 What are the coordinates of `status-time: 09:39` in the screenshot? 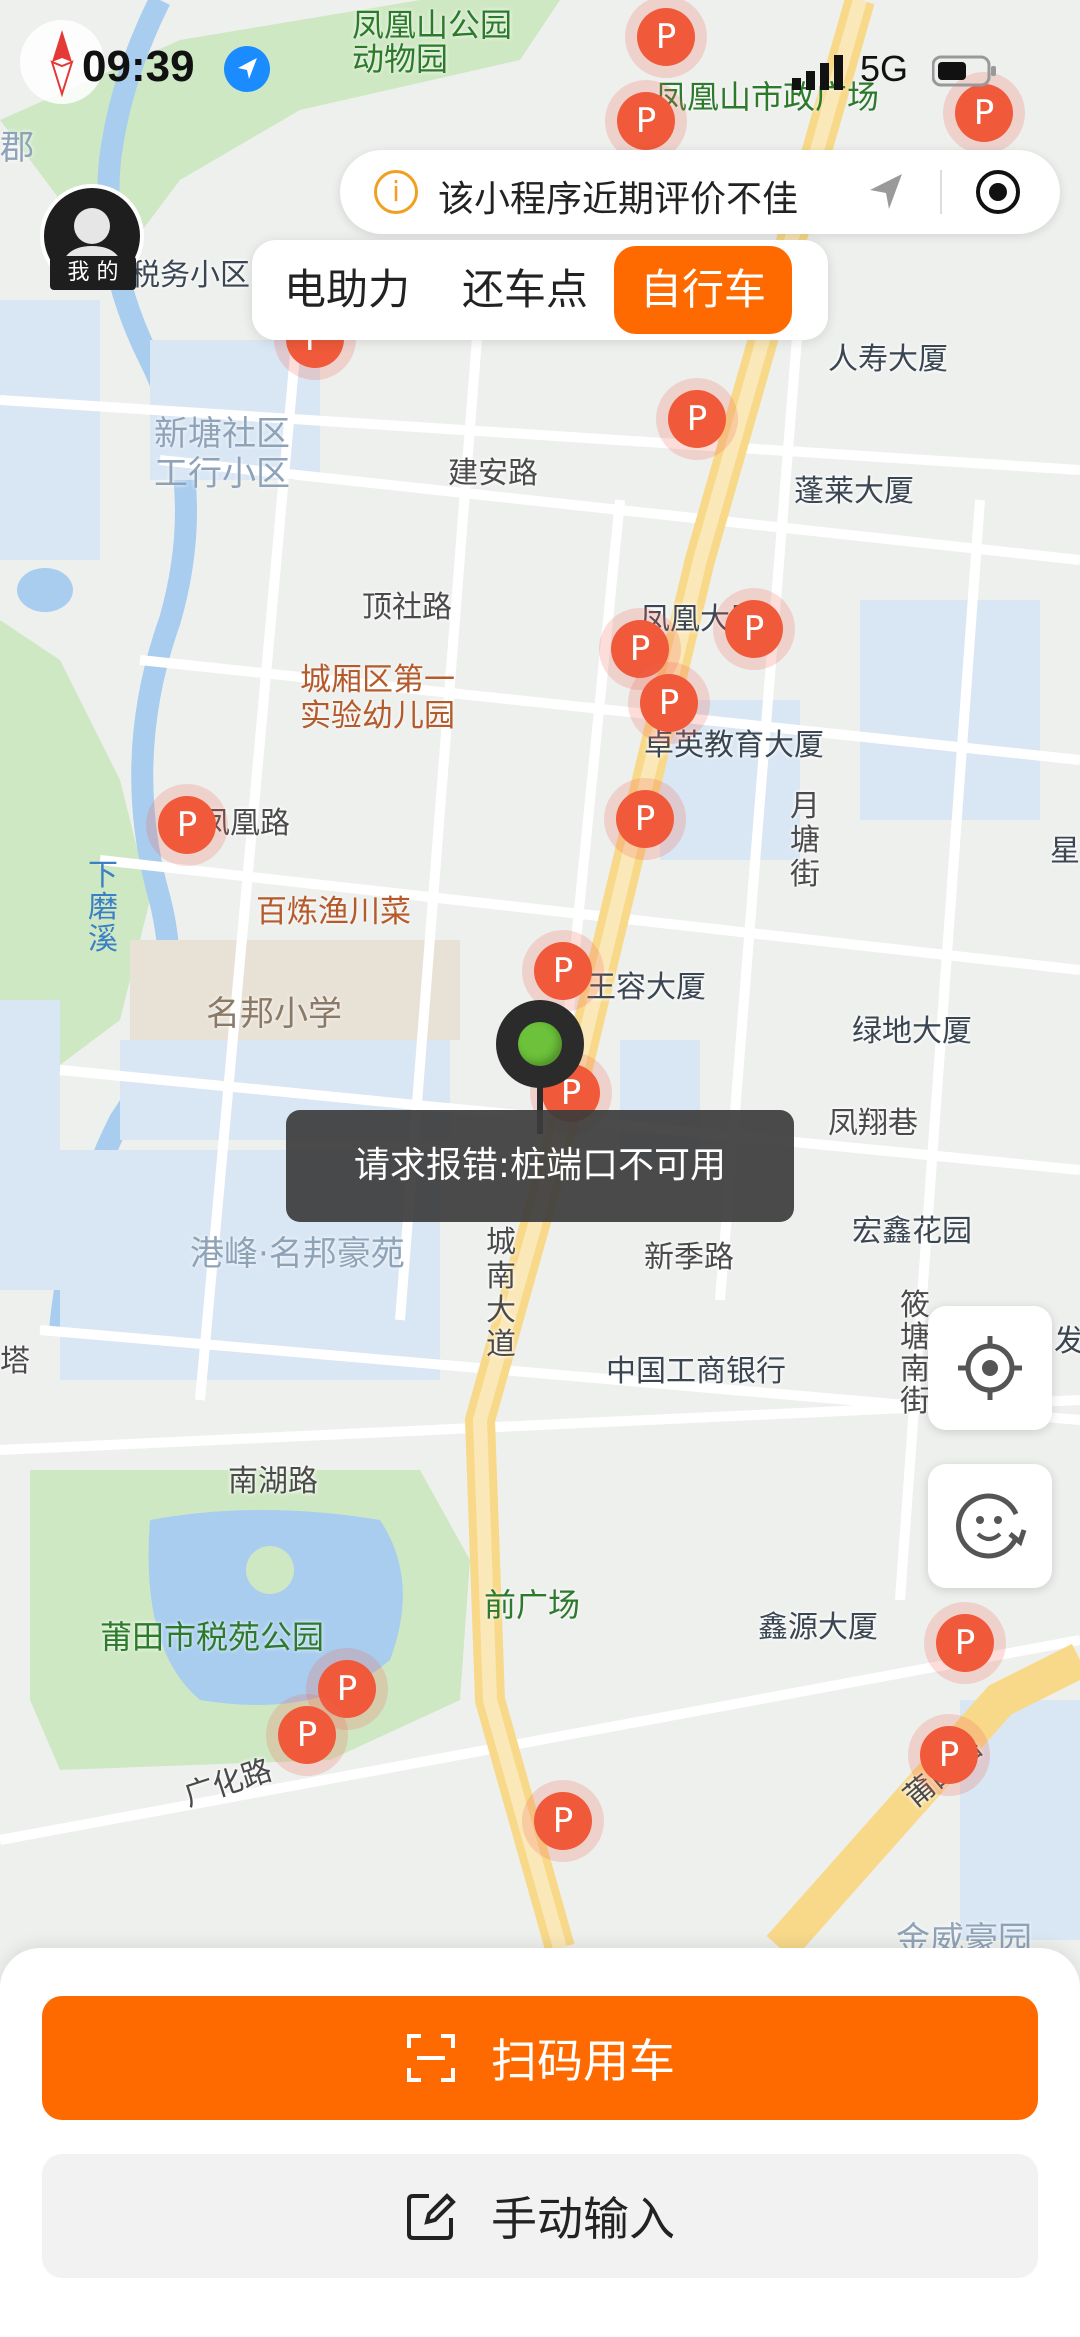 It's located at (138, 66).